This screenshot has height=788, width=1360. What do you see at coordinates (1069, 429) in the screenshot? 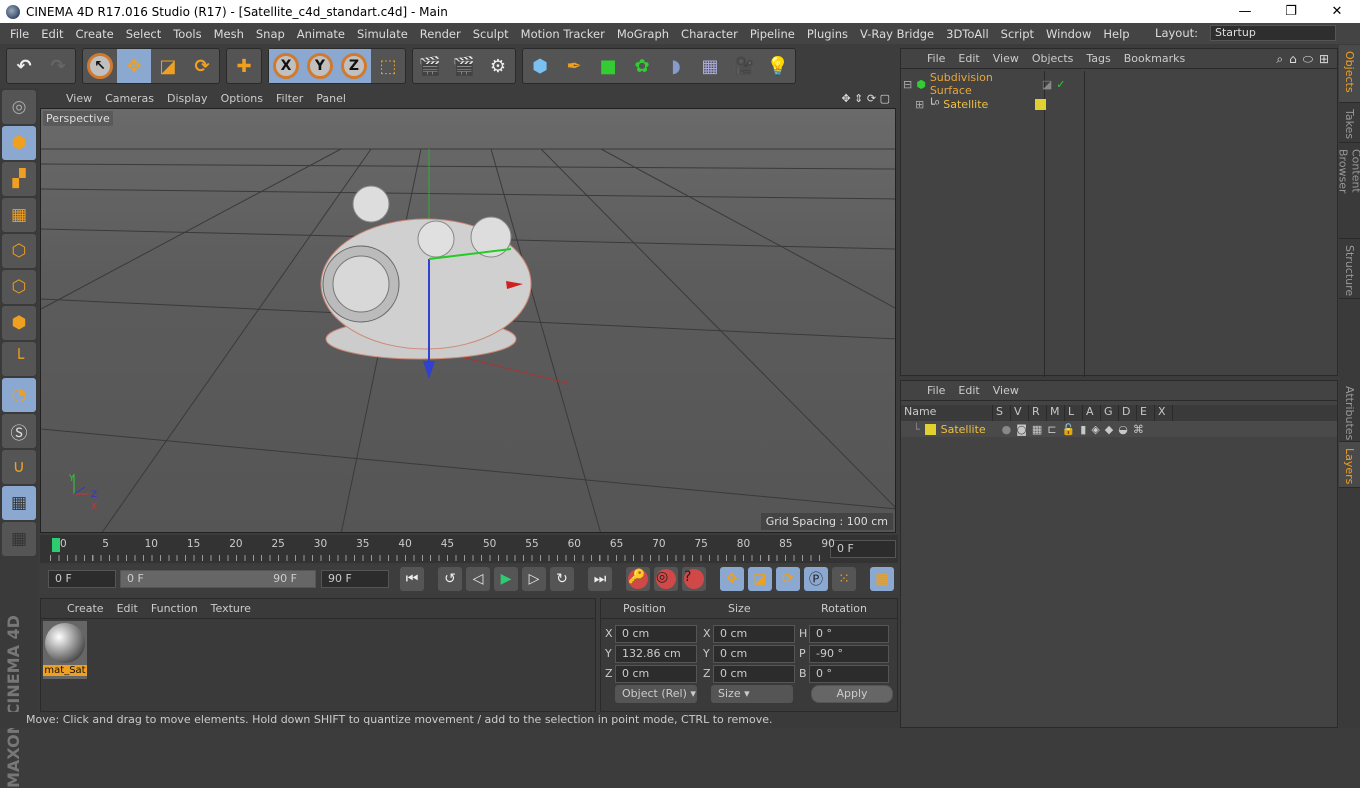
I see `lock-icon: 🔓` at bounding box center [1069, 429].